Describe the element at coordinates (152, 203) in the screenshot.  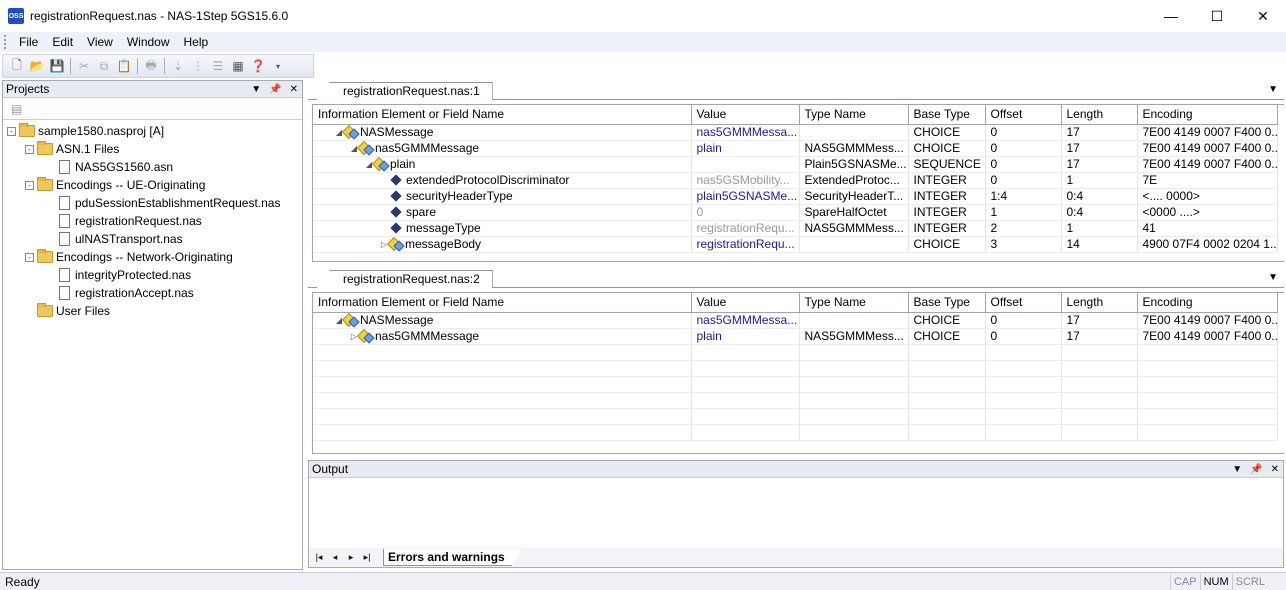
I see `tree-file: pduSessionEstablishmentRequest.nas` at that location.